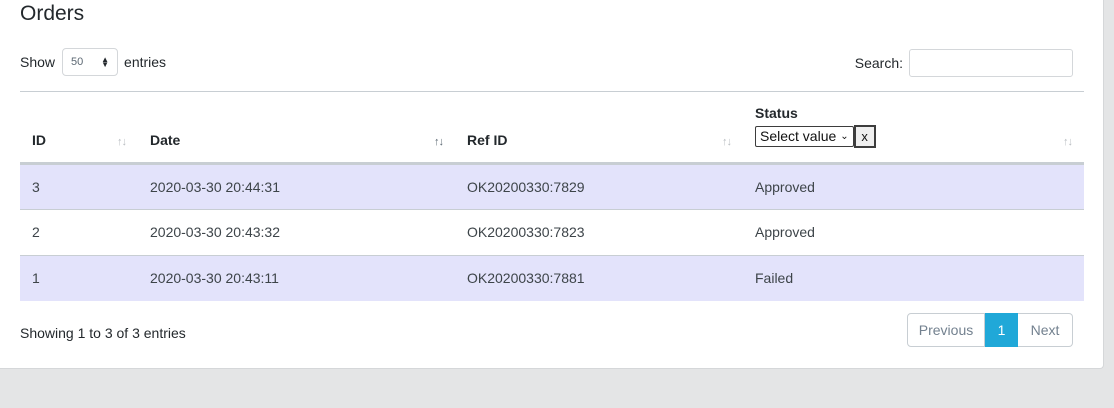 This screenshot has height=408, width=1114. Describe the element at coordinates (79, 128) in the screenshot. I see `column-header-id: ID ↑↓` at that location.